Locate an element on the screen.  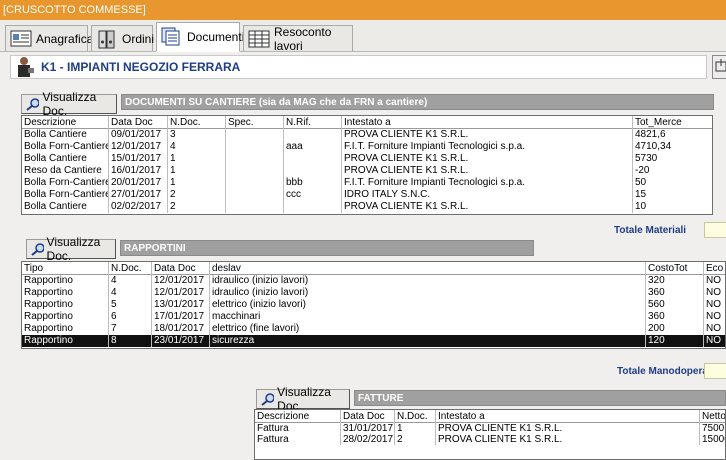
table-cell: PROVA CLIENTE K1 S.R.L. is located at coordinates (406, 134).